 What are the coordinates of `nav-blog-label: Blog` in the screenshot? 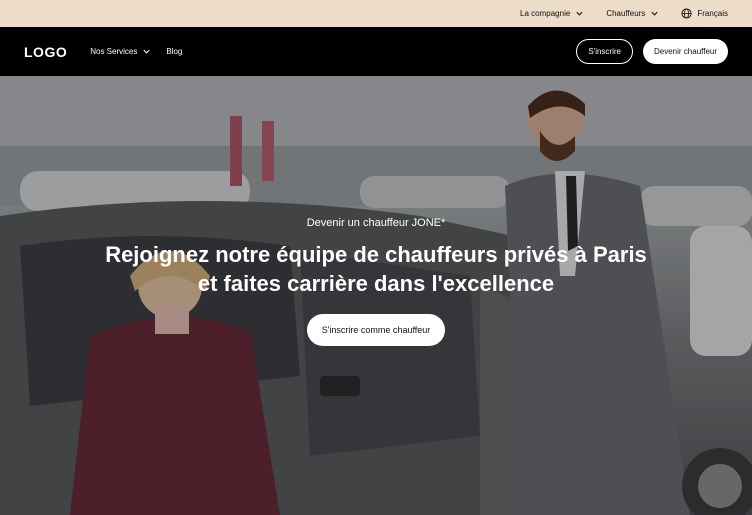 It's located at (174, 51).